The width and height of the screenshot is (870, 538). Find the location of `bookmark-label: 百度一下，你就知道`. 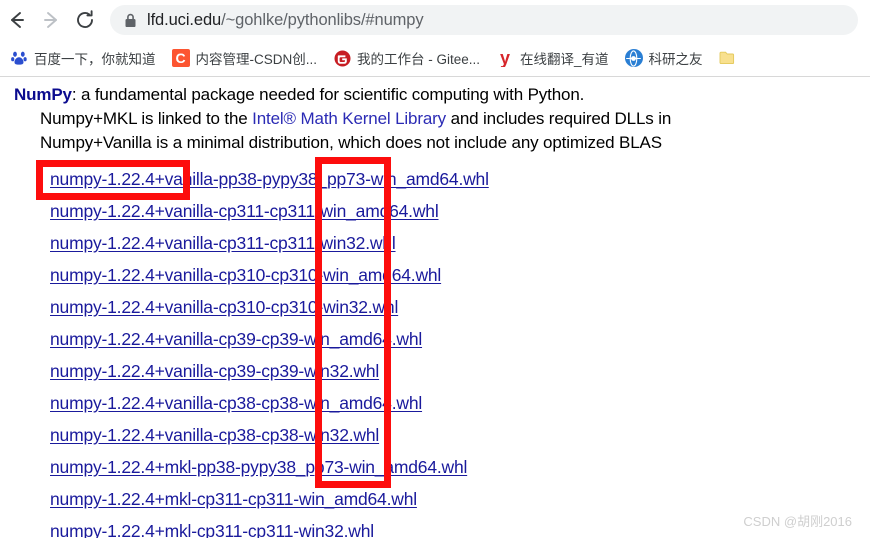

bookmark-label: 百度一下，你就知道 is located at coordinates (95, 59).